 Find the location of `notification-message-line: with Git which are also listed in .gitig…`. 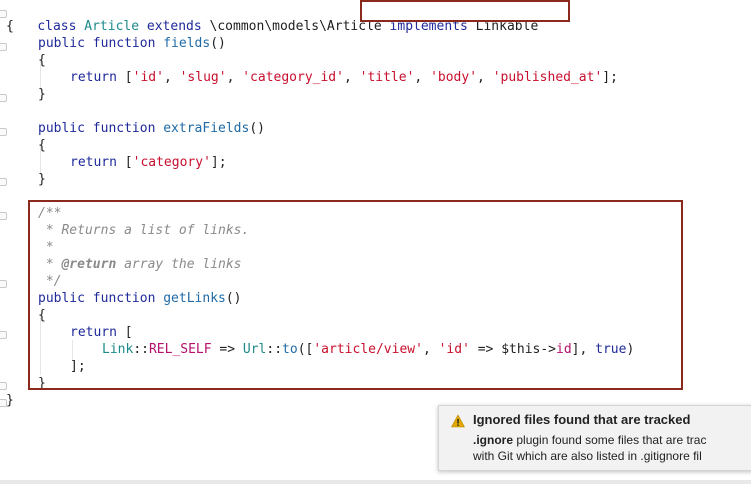

notification-message-line: with Git which are also listed in .gitig… is located at coordinates (587, 456).